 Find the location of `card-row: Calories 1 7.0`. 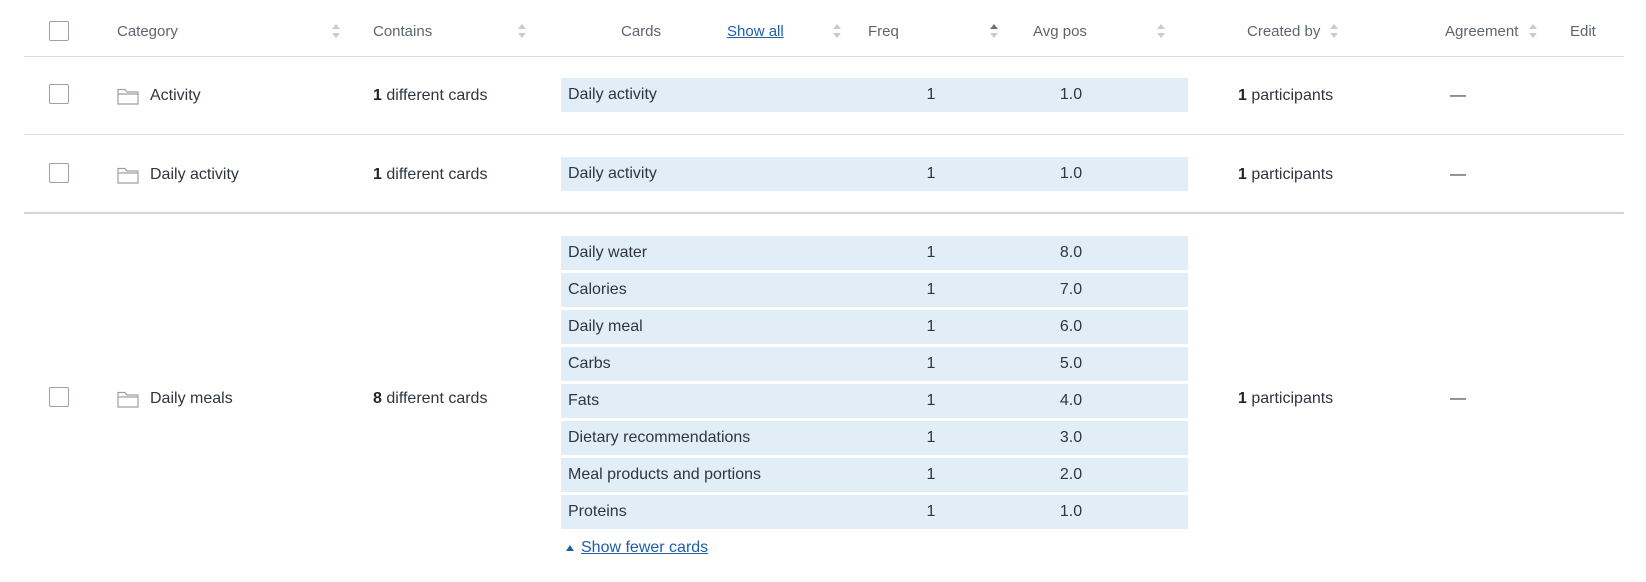

card-row: Calories 1 7.0 is located at coordinates (874, 290).